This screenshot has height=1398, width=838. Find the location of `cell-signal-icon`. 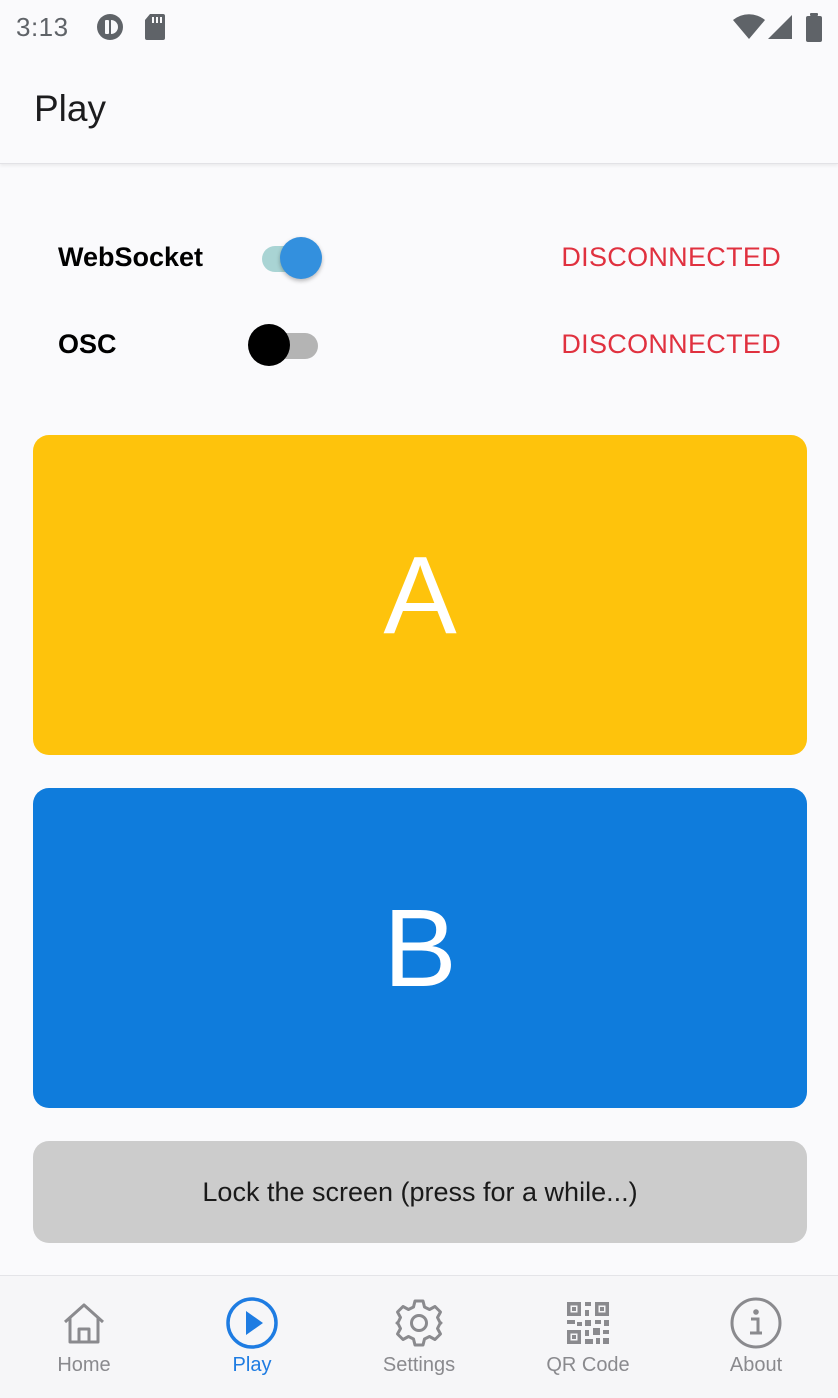

cell-signal-icon is located at coordinates (780, 29).